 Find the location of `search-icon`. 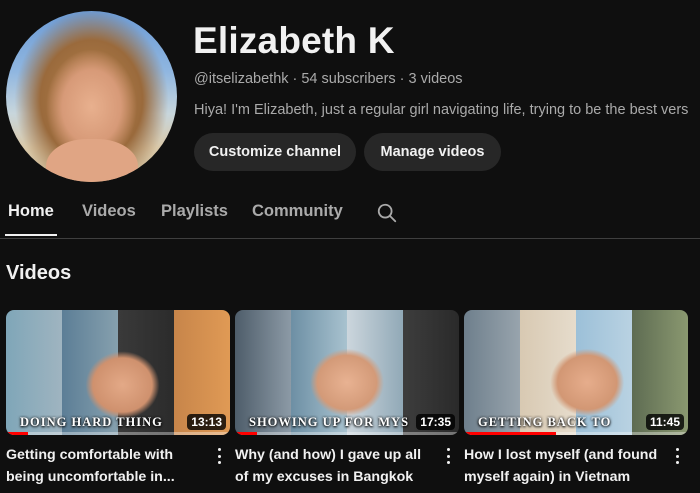

search-icon is located at coordinates (387, 213).